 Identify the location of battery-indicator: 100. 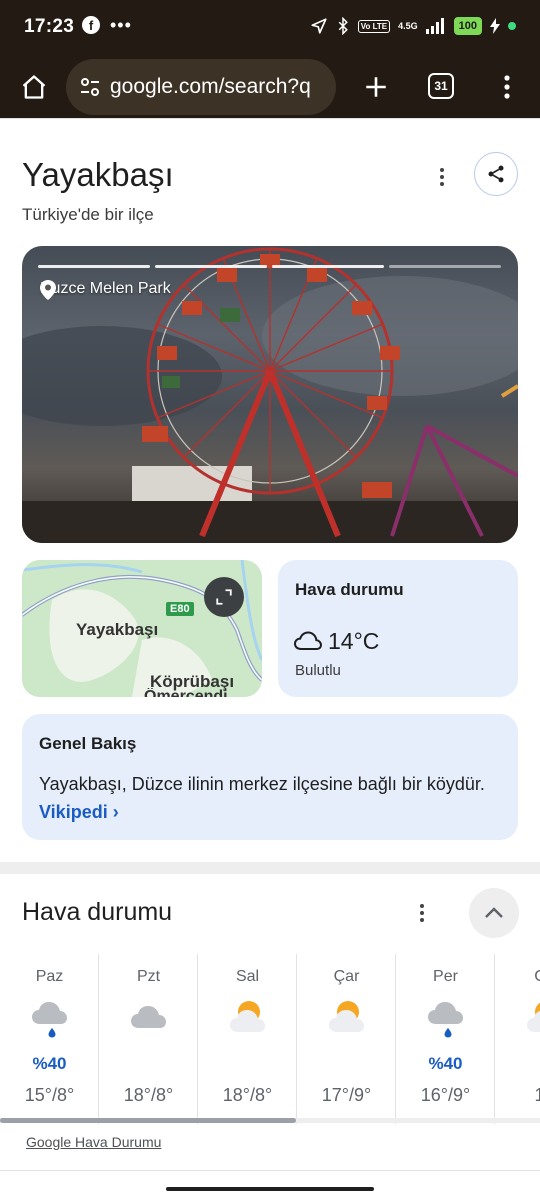
(467, 26).